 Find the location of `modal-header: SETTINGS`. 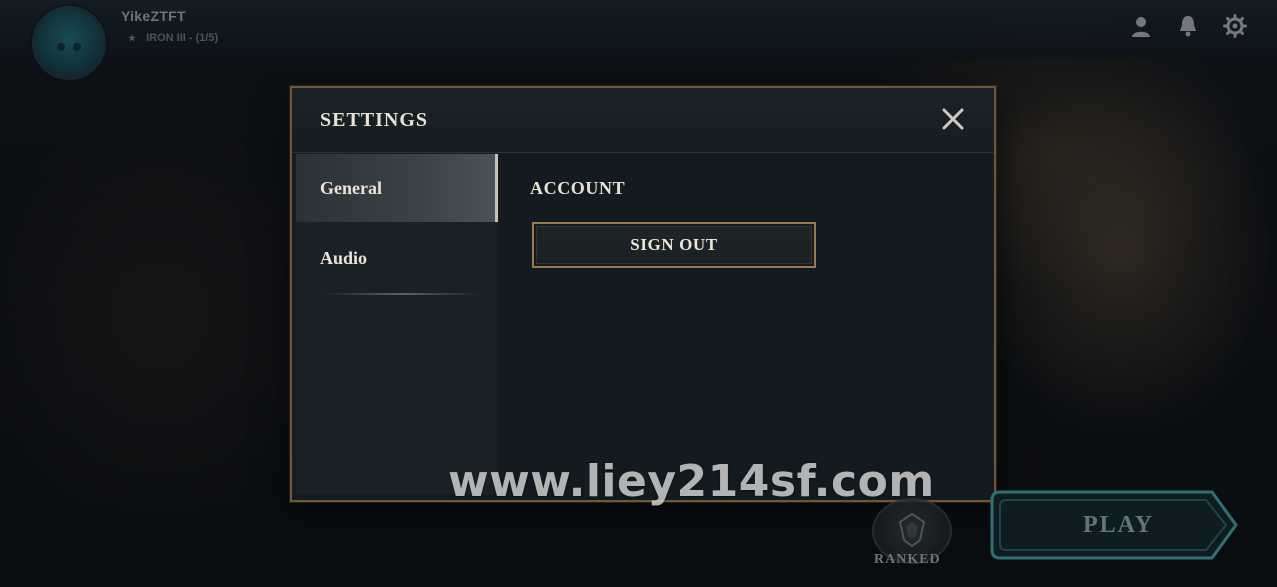

modal-header: SETTINGS is located at coordinates (643, 120).